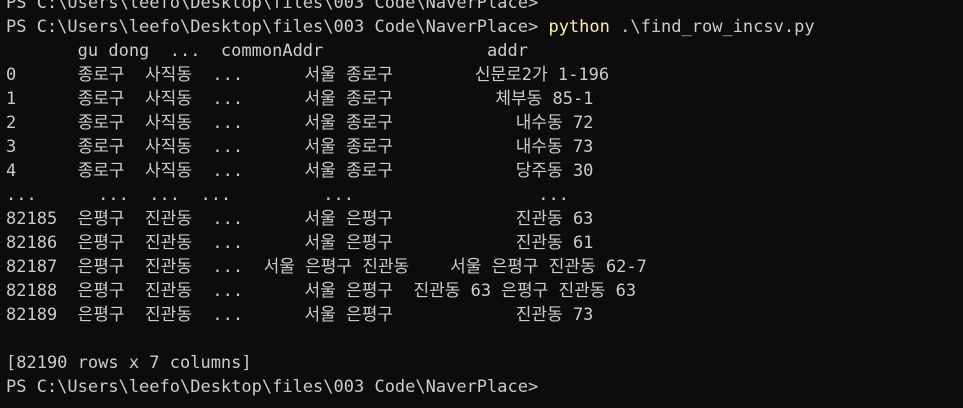 Image resolution: width=963 pixels, height=408 pixels. Describe the element at coordinates (129, 363) in the screenshot. I see `table-summary: [82190 rows x 7 columns]` at that location.